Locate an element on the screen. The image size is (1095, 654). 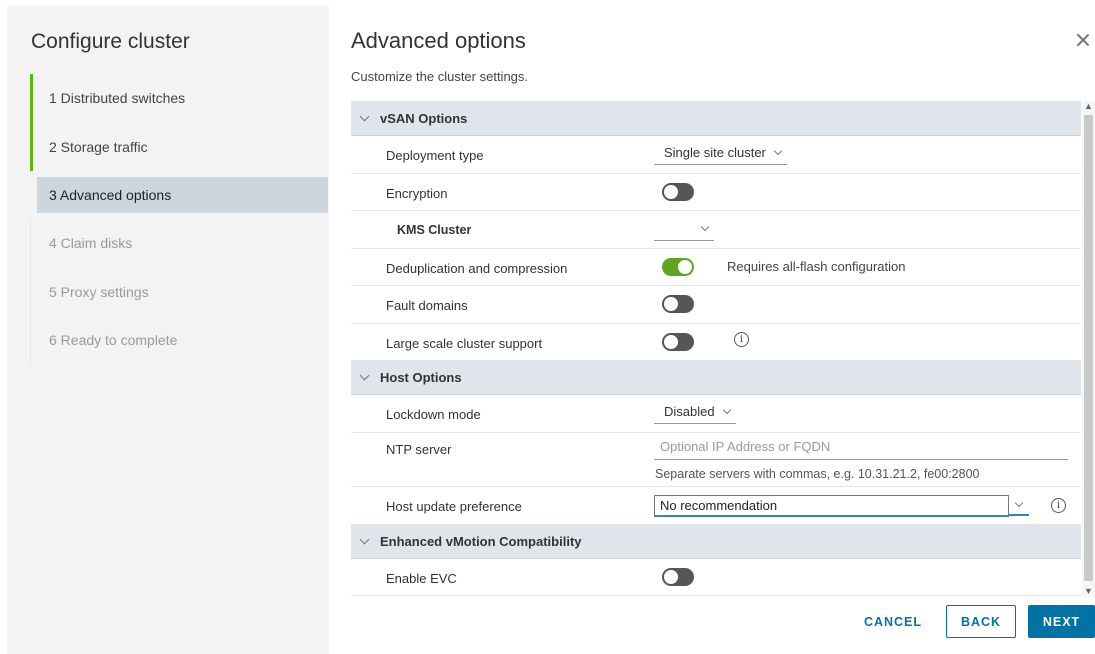
page-subtitle: Customize the cluster settings. is located at coordinates (440, 76).